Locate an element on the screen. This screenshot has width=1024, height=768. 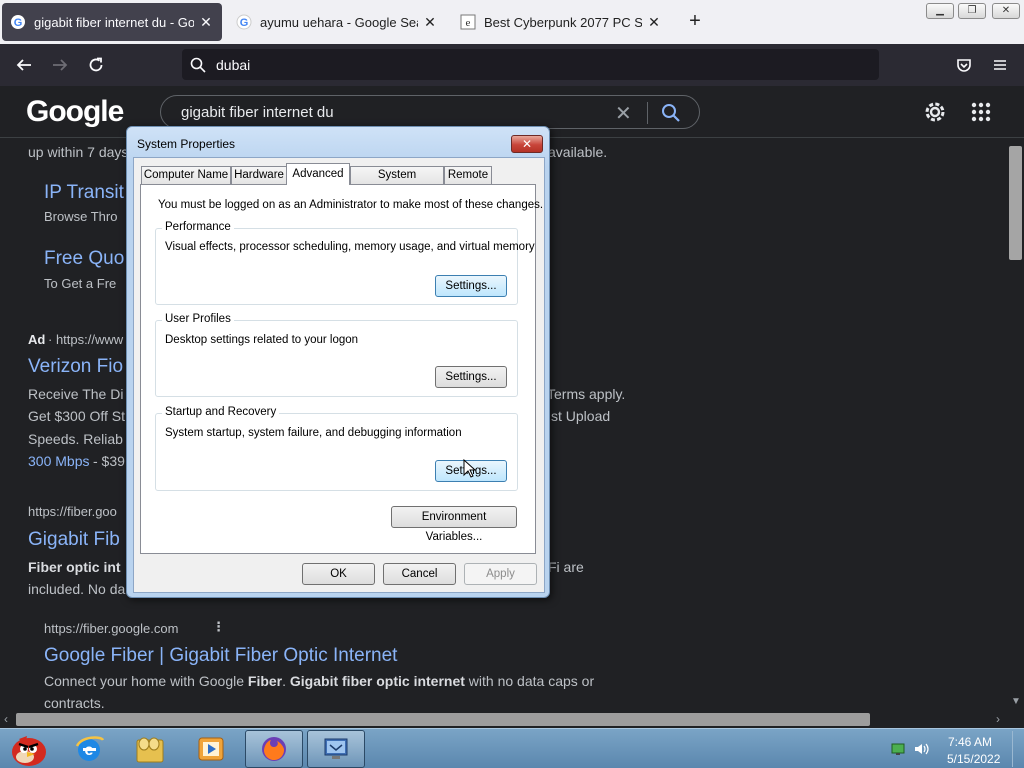
cancel-button: Cancel is located at coordinates (419, 574).